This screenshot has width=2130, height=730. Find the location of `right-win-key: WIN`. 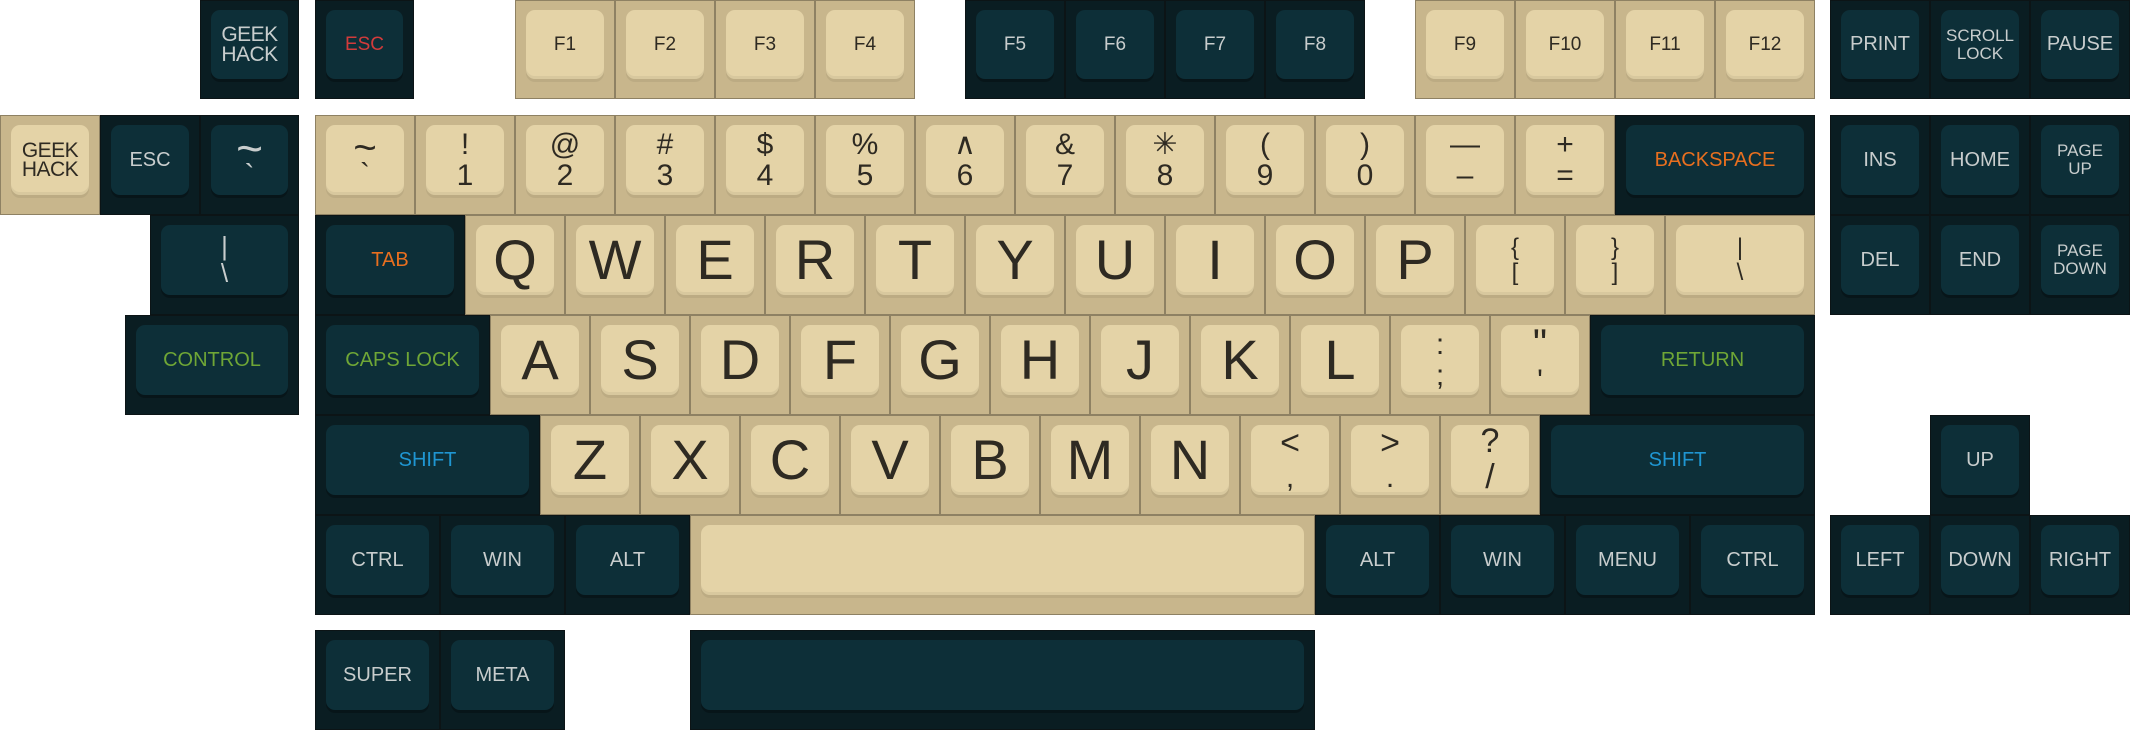

right-win-key: WIN is located at coordinates (1502, 565).